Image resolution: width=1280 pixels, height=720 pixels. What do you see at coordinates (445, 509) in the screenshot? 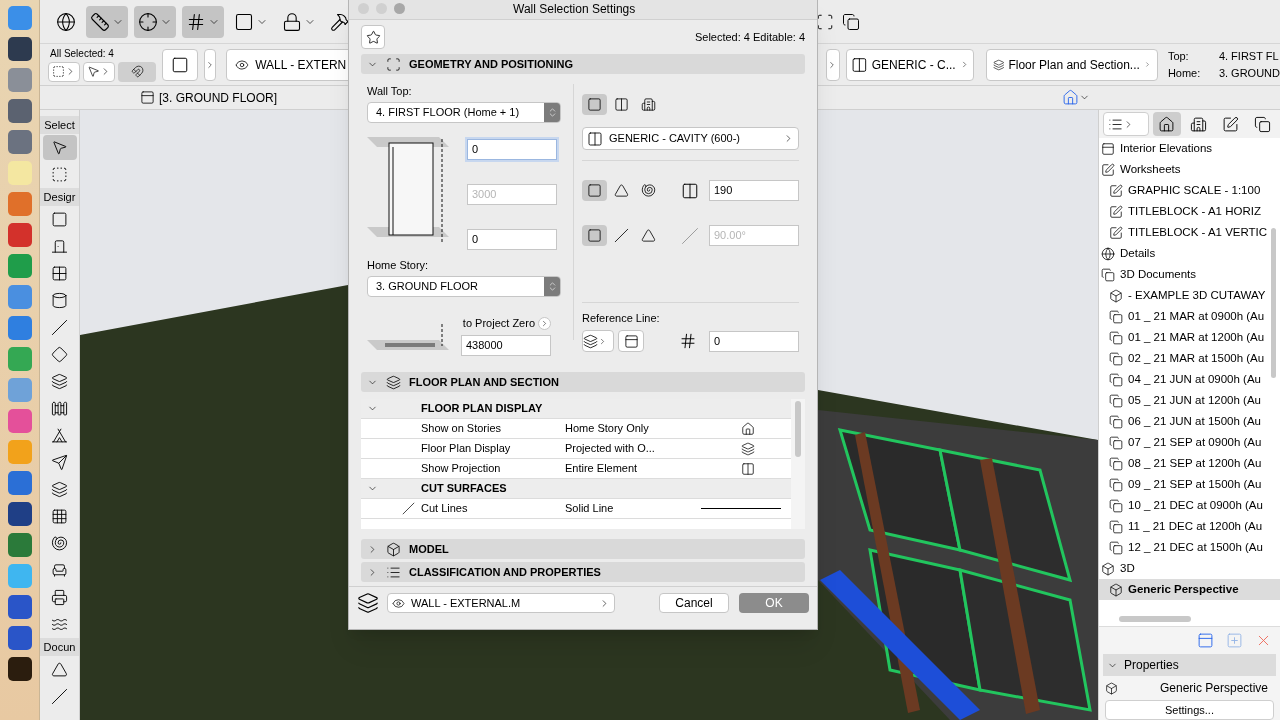
I see `setting-name: Cut Lines` at bounding box center [445, 509].